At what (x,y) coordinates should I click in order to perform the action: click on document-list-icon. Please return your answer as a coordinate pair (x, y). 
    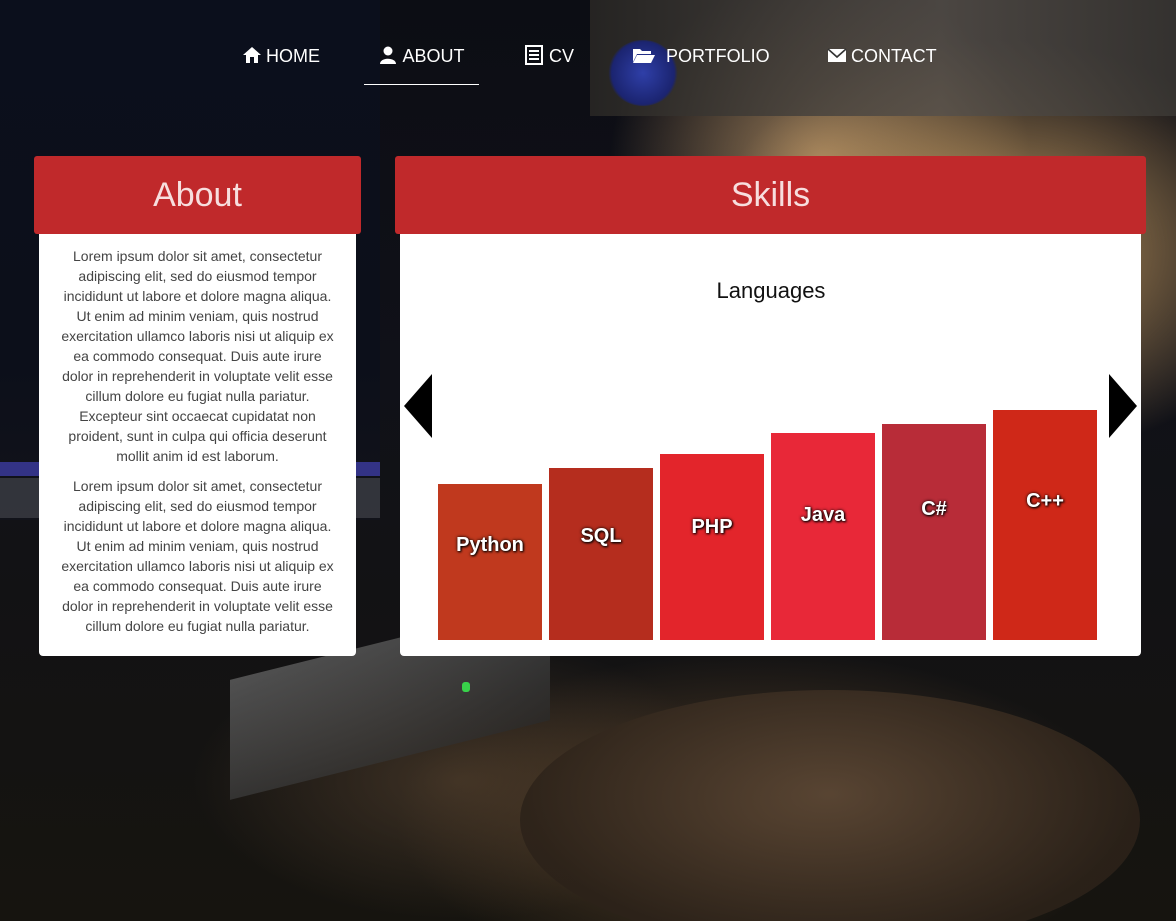
    Looking at the image, I should click on (535, 55).